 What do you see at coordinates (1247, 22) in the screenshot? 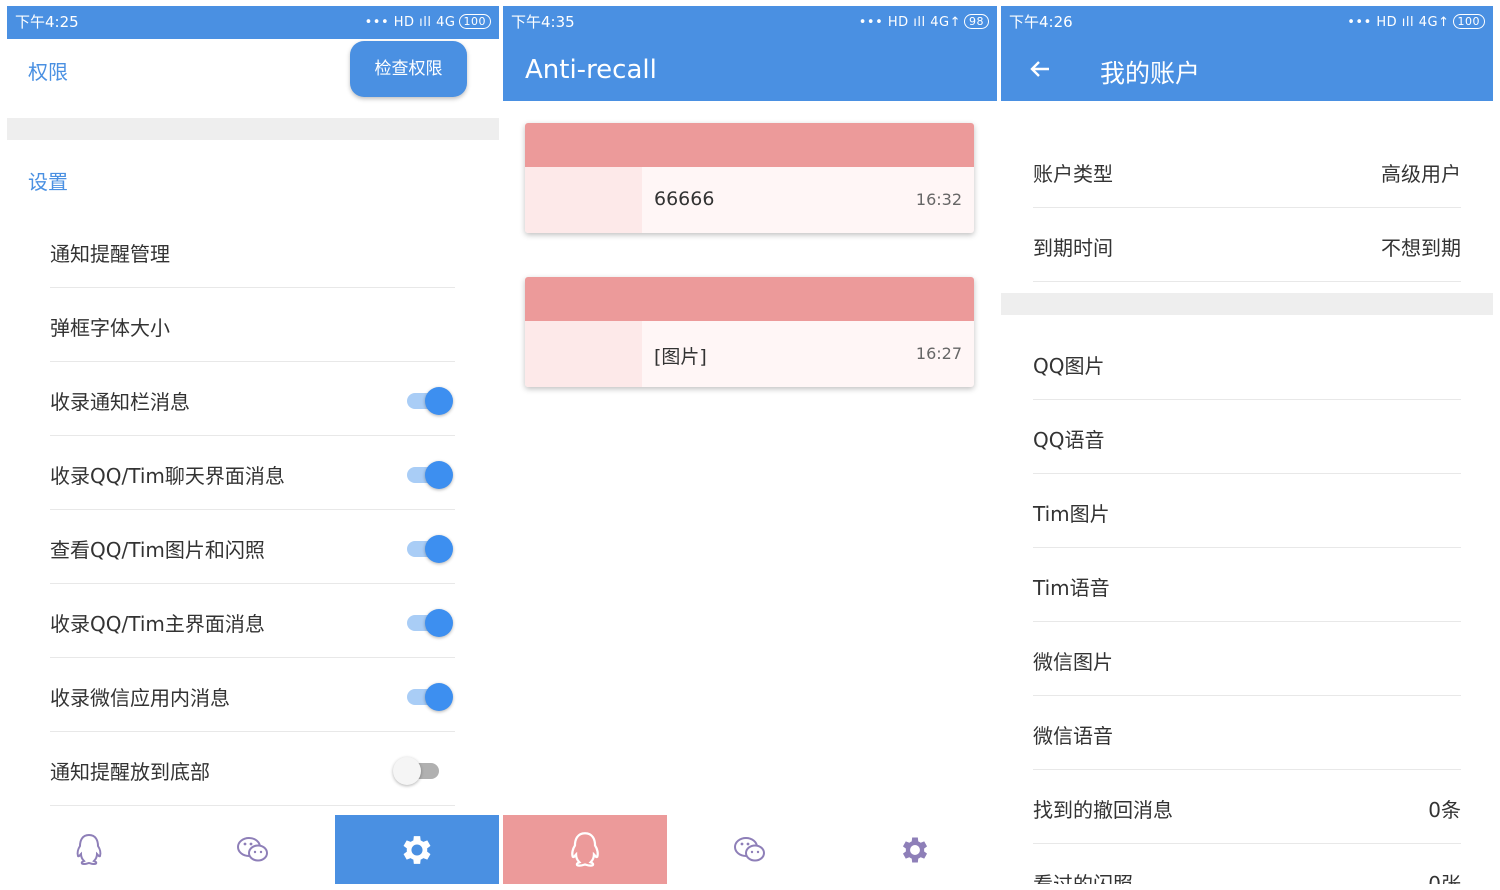
I see `status-bar: 下午4:26 ••• HD ıll 4G↑ 100` at bounding box center [1247, 22].